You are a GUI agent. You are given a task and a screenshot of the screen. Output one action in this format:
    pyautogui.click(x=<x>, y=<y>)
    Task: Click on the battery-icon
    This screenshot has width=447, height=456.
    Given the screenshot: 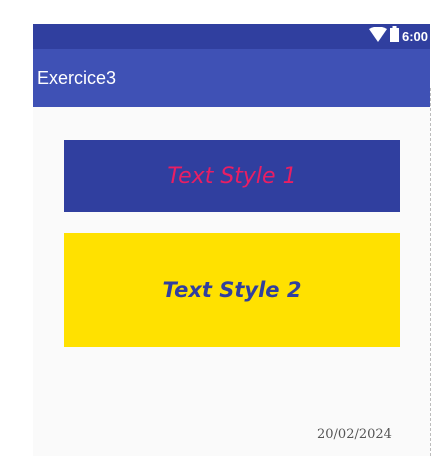 What is the action you would take?
    pyautogui.click(x=394, y=36)
    